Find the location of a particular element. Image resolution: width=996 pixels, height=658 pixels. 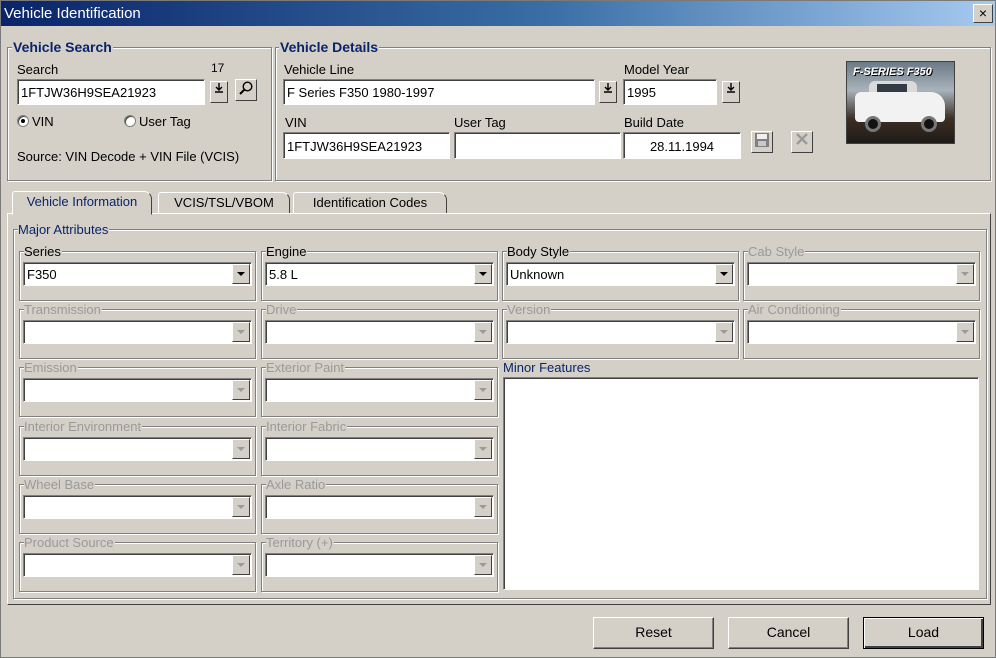

vehicle-photo-caption: F-SERIES F350 is located at coordinates (892, 72).